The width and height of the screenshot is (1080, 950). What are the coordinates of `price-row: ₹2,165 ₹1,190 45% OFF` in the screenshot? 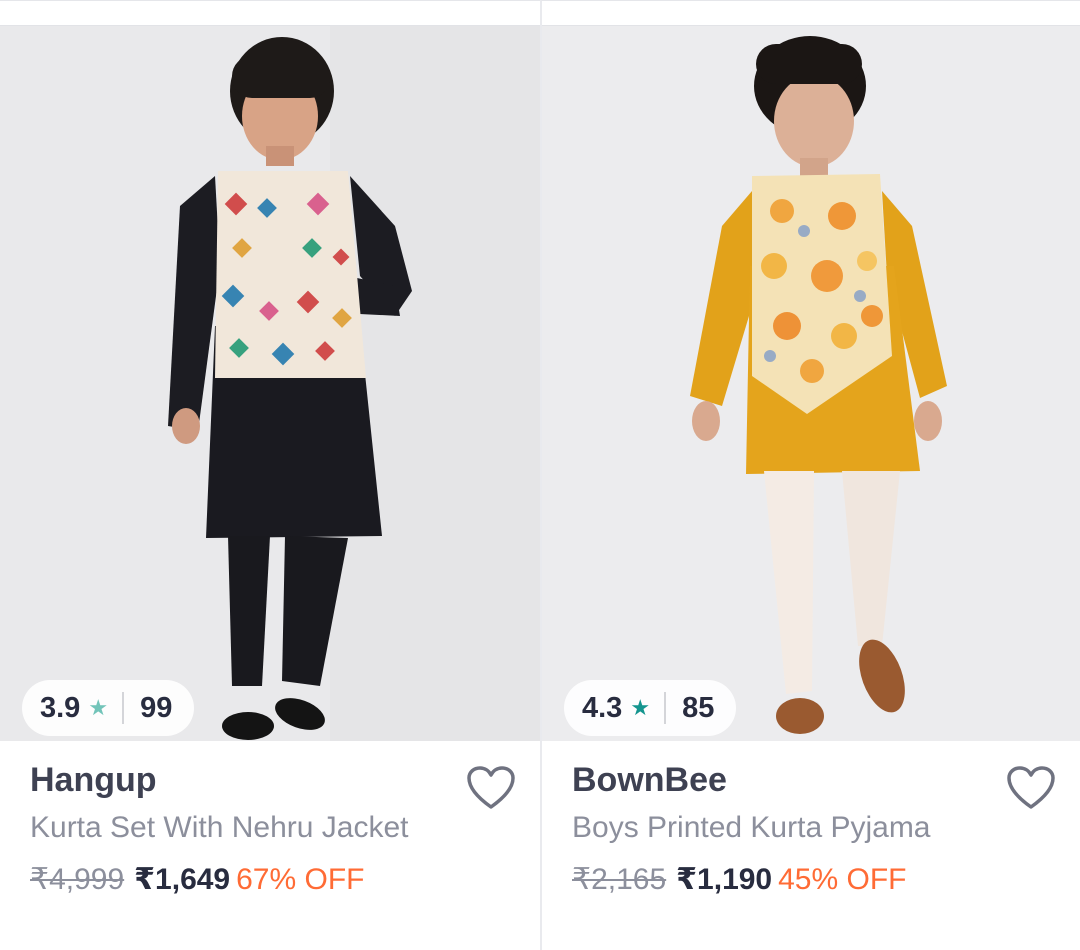 It's located at (739, 879).